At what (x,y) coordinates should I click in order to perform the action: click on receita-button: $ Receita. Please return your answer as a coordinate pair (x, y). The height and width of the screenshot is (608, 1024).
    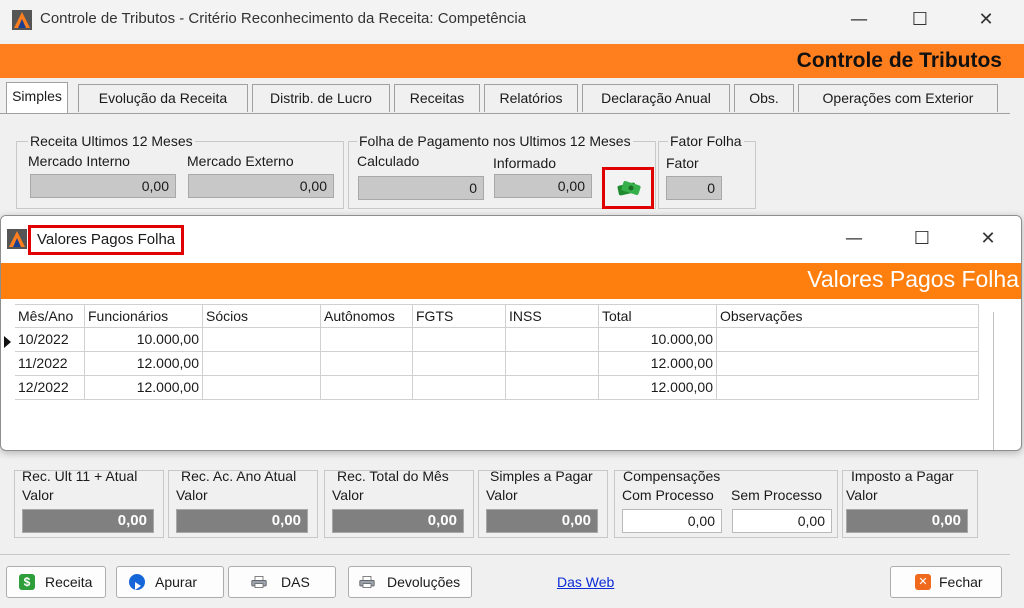
    Looking at the image, I should click on (56, 582).